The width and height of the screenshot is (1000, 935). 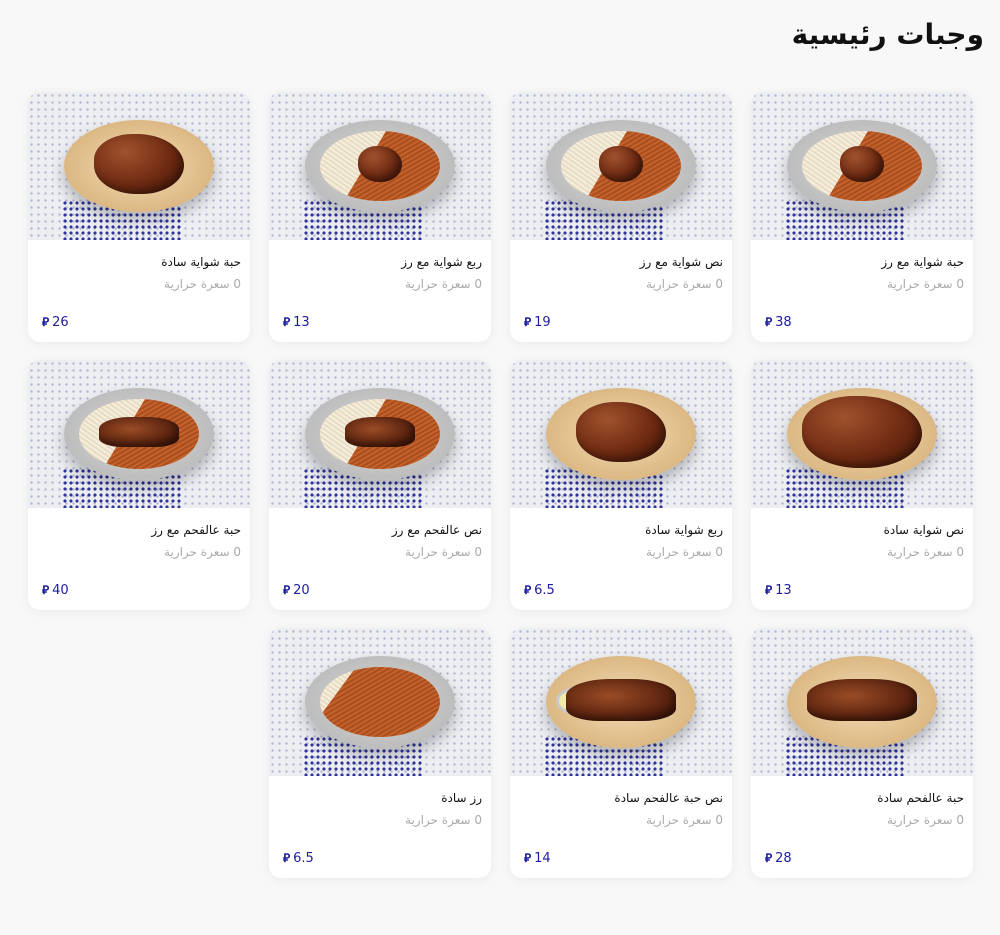 I want to click on menu-item-card: نص حبة عالفحم سادة 0 سعرة حرارية ⃁ 14, so click(x=621, y=753).